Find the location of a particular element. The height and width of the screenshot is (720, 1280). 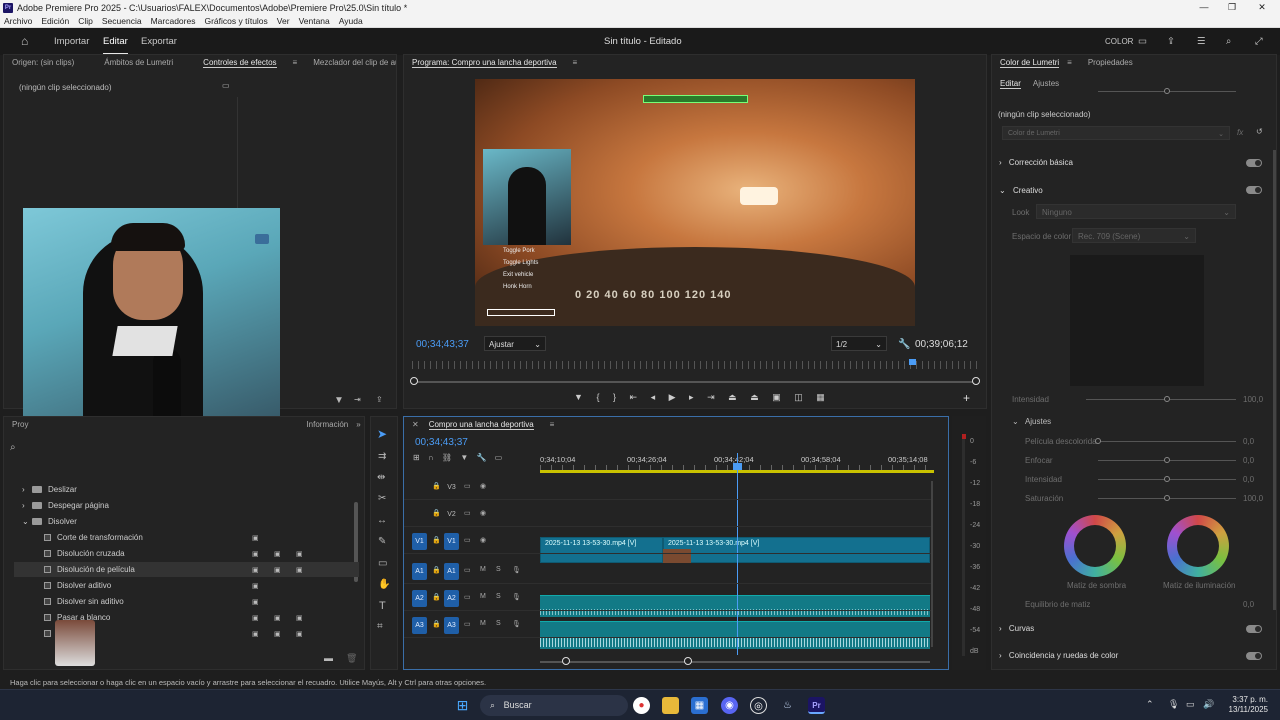

settings-wrench-icon: 🔧 is located at coordinates (481, 457).